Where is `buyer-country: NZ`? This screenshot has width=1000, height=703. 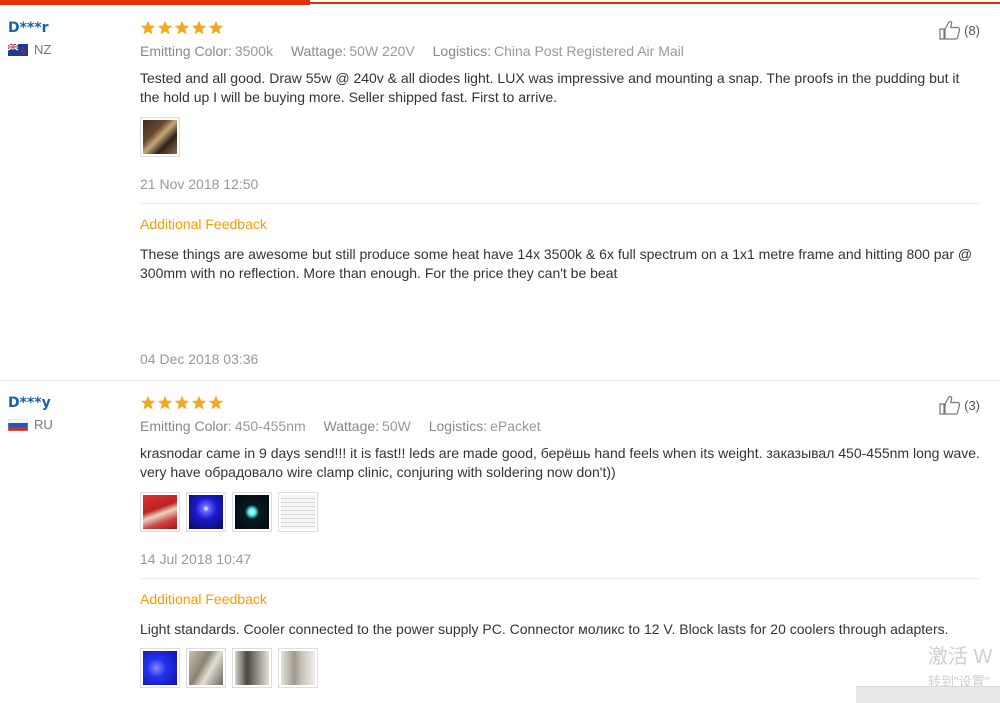 buyer-country: NZ is located at coordinates (29, 49).